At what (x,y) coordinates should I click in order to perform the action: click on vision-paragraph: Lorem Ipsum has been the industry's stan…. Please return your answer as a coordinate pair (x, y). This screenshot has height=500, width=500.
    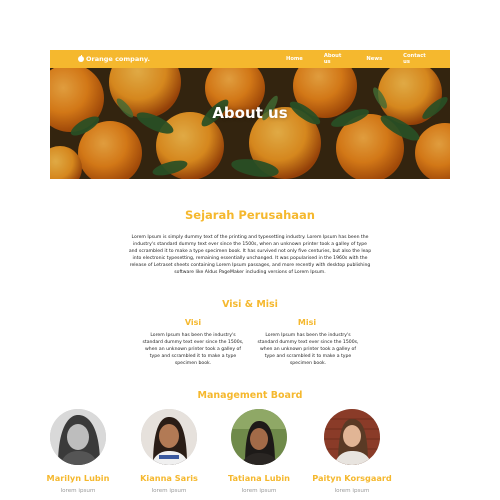
    Looking at the image, I should click on (193, 349).